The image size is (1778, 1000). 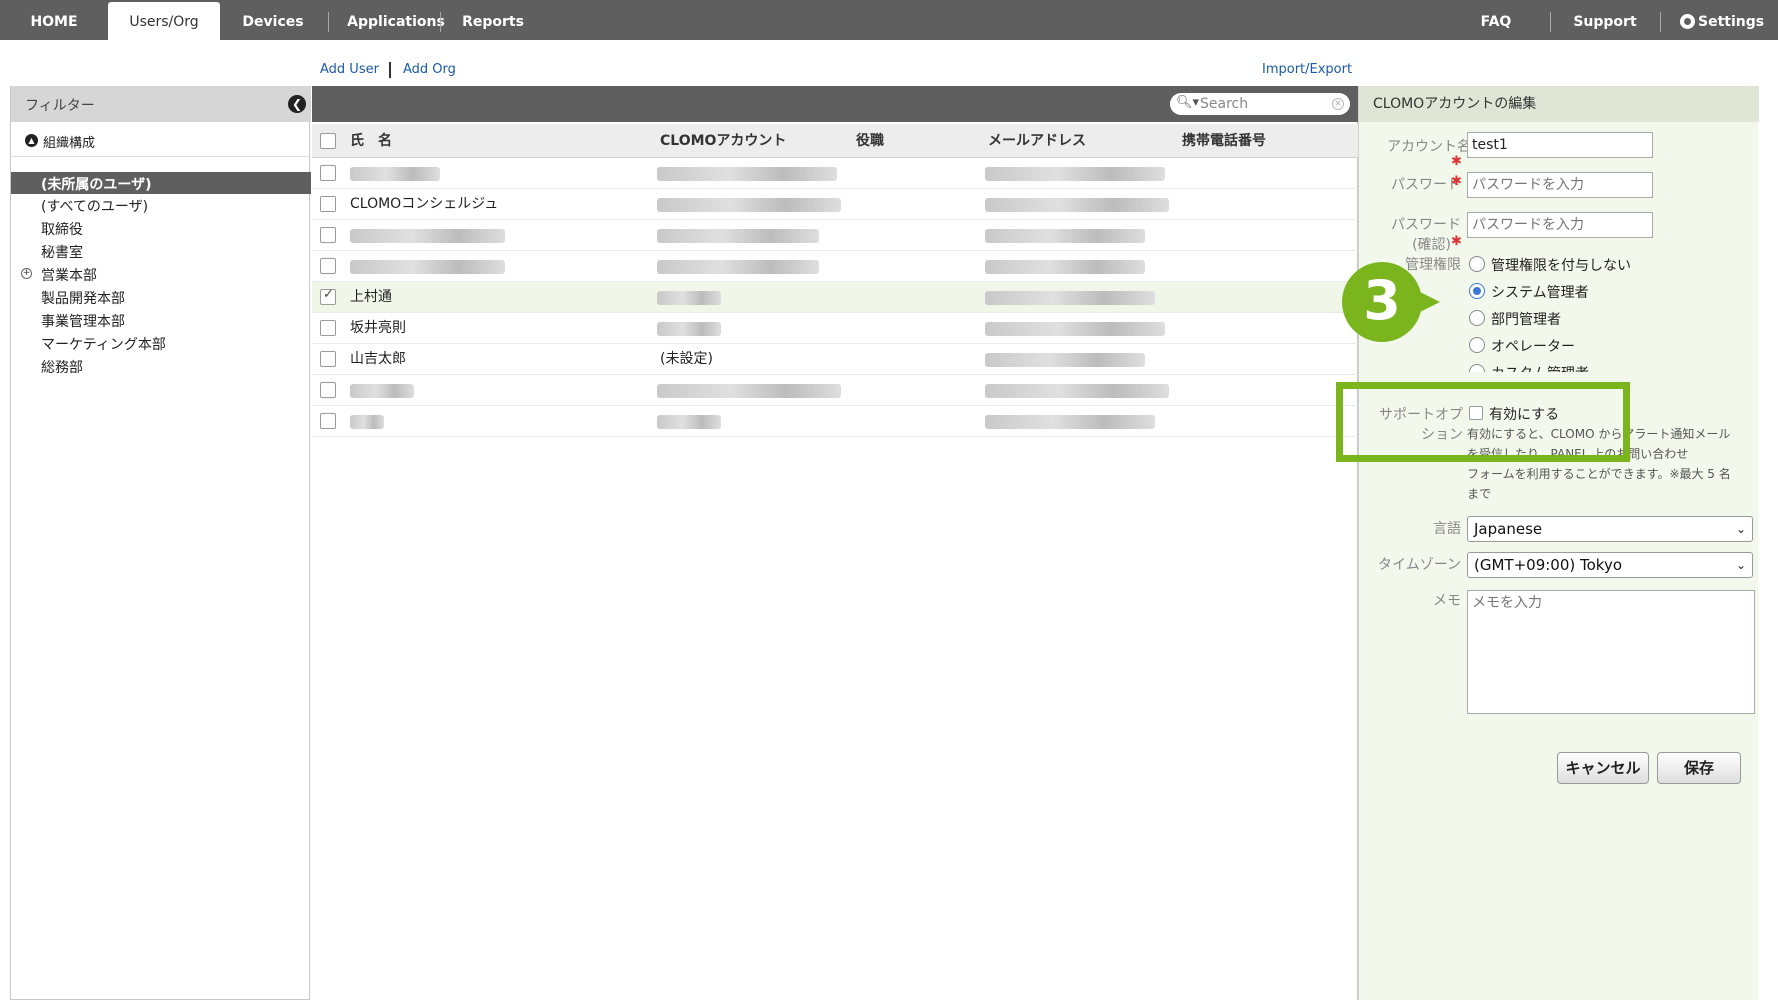 I want to click on admin-option-system-radio, so click(x=1477, y=291).